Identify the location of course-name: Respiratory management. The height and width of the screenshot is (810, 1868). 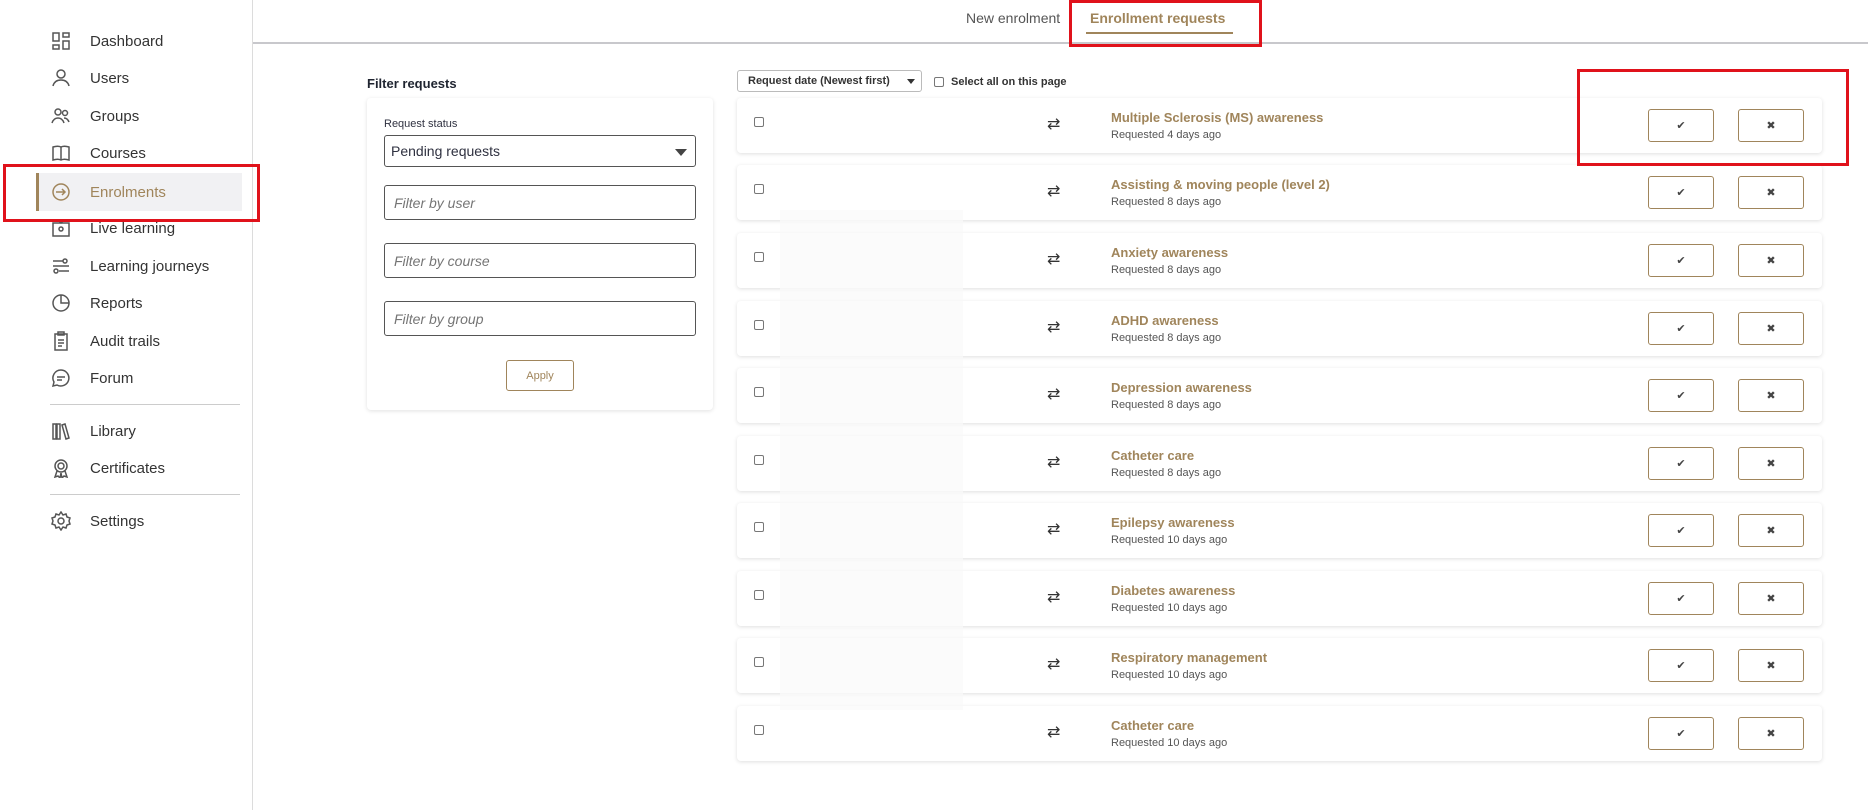
(1189, 657).